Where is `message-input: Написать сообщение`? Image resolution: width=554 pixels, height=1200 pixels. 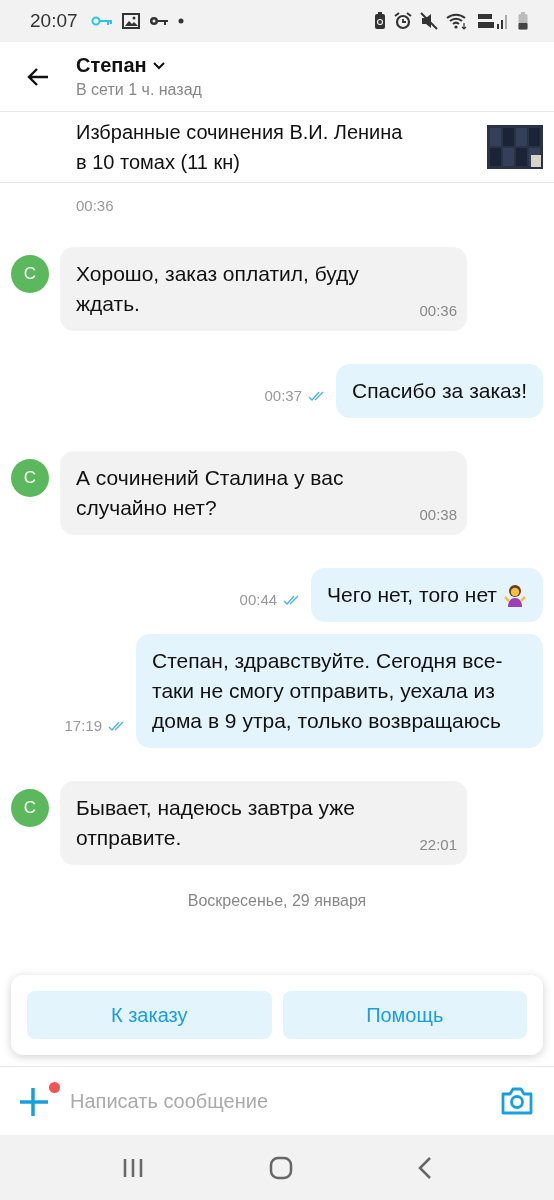
message-input: Написать сообщение is located at coordinates (277, 1101).